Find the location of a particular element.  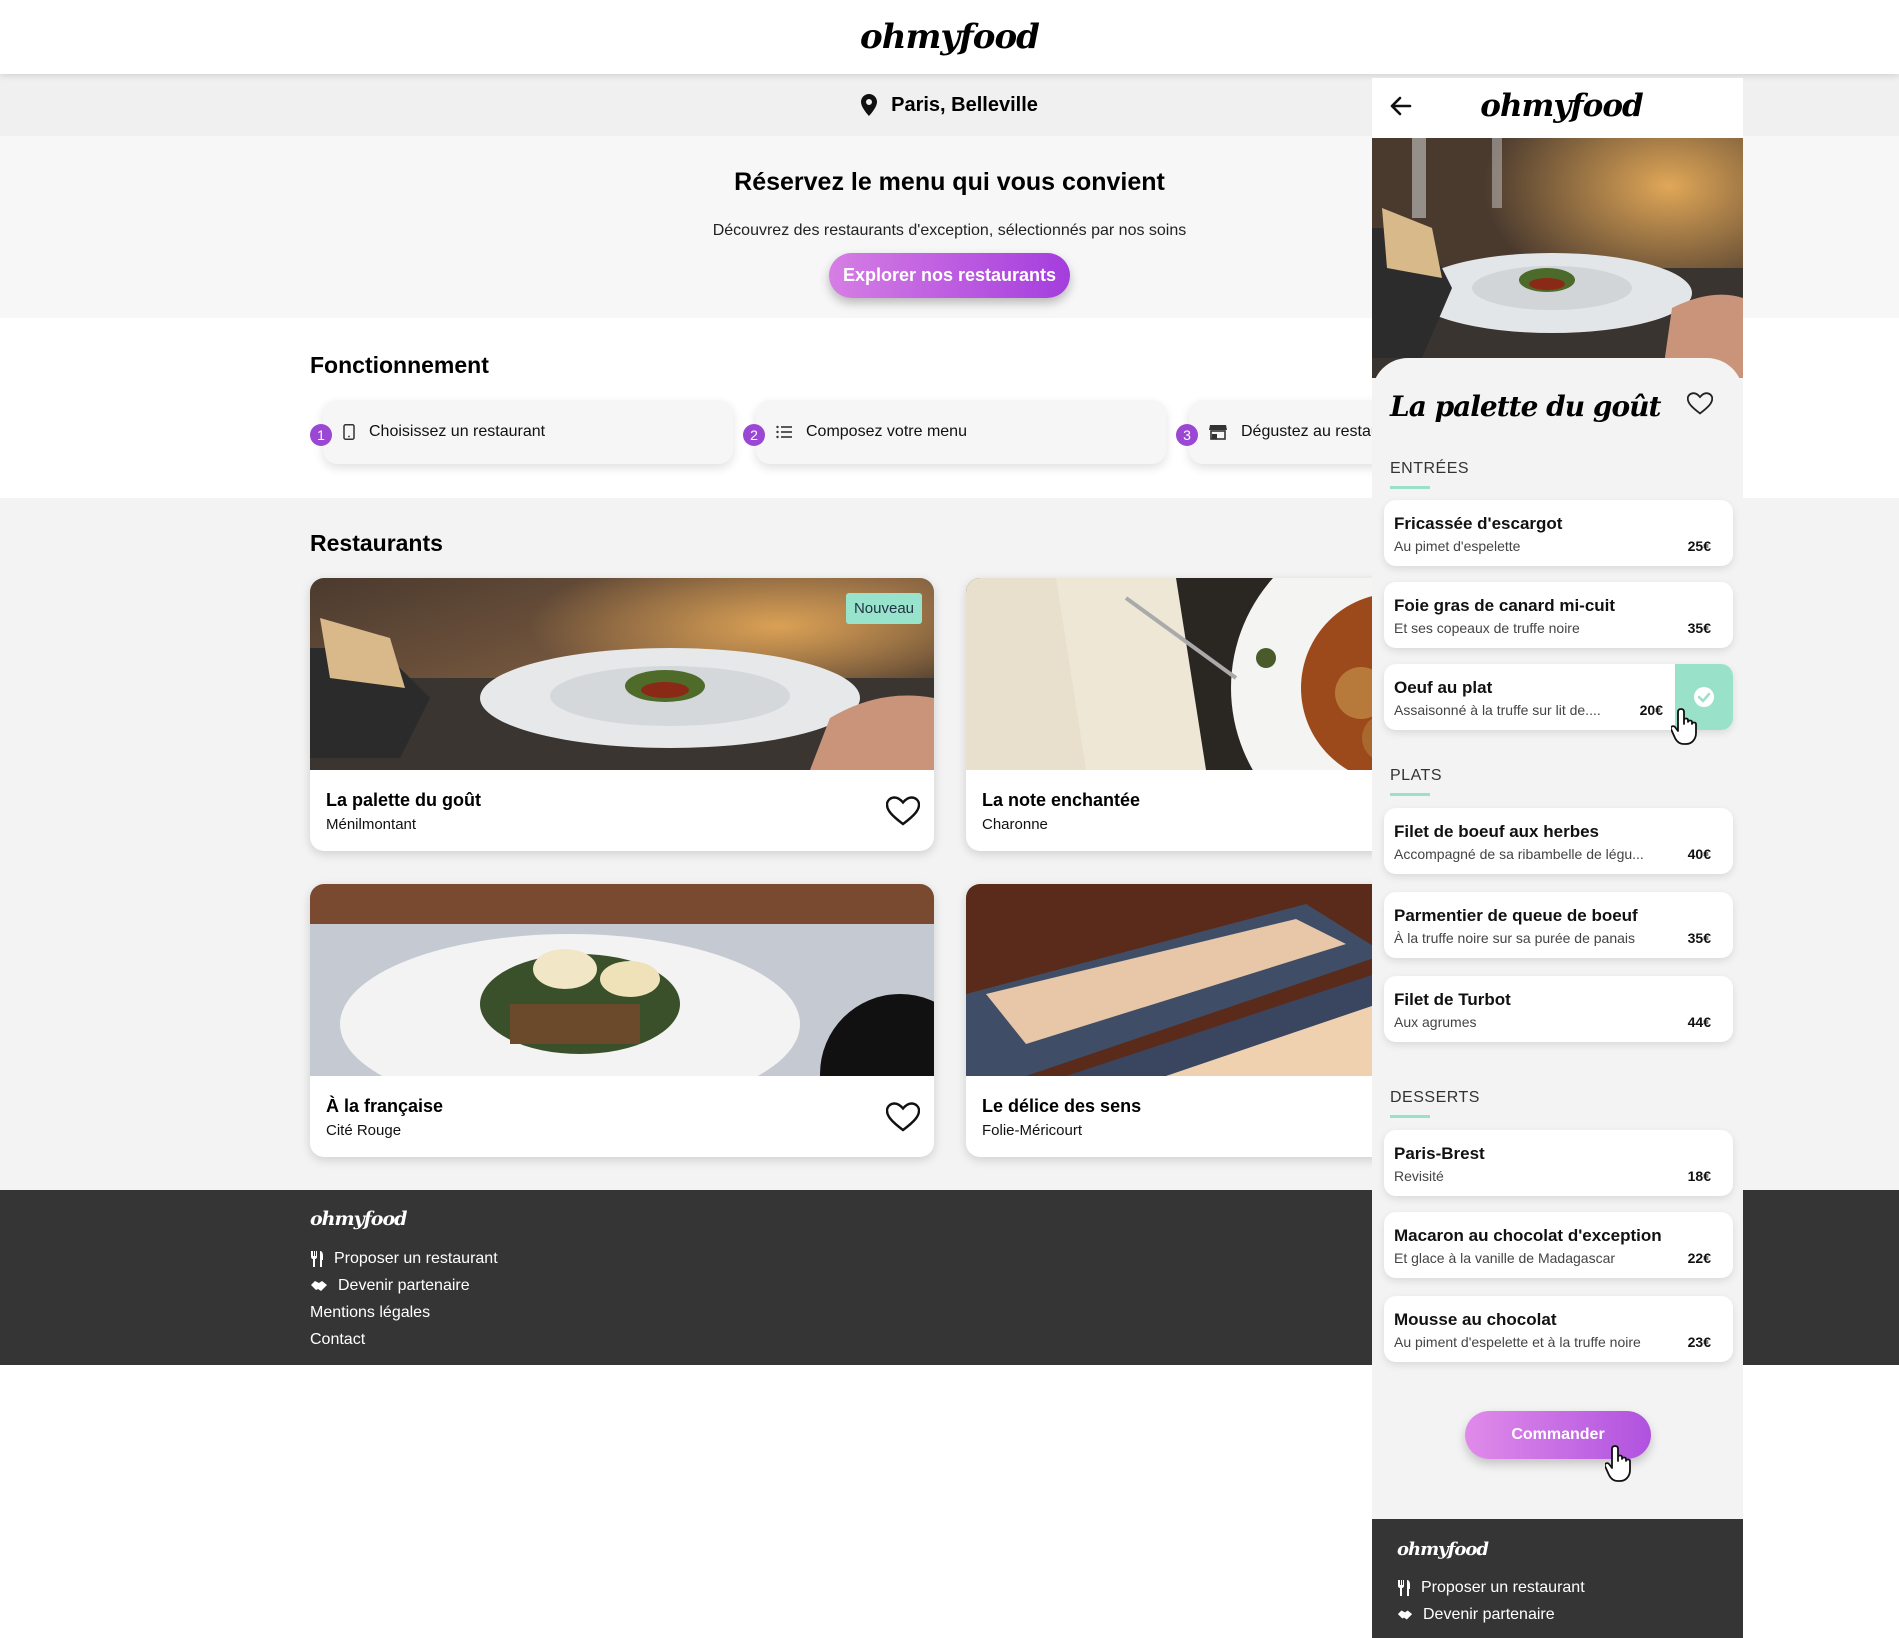

menu-item-name: Filet de Turbot is located at coordinates (1452, 999).